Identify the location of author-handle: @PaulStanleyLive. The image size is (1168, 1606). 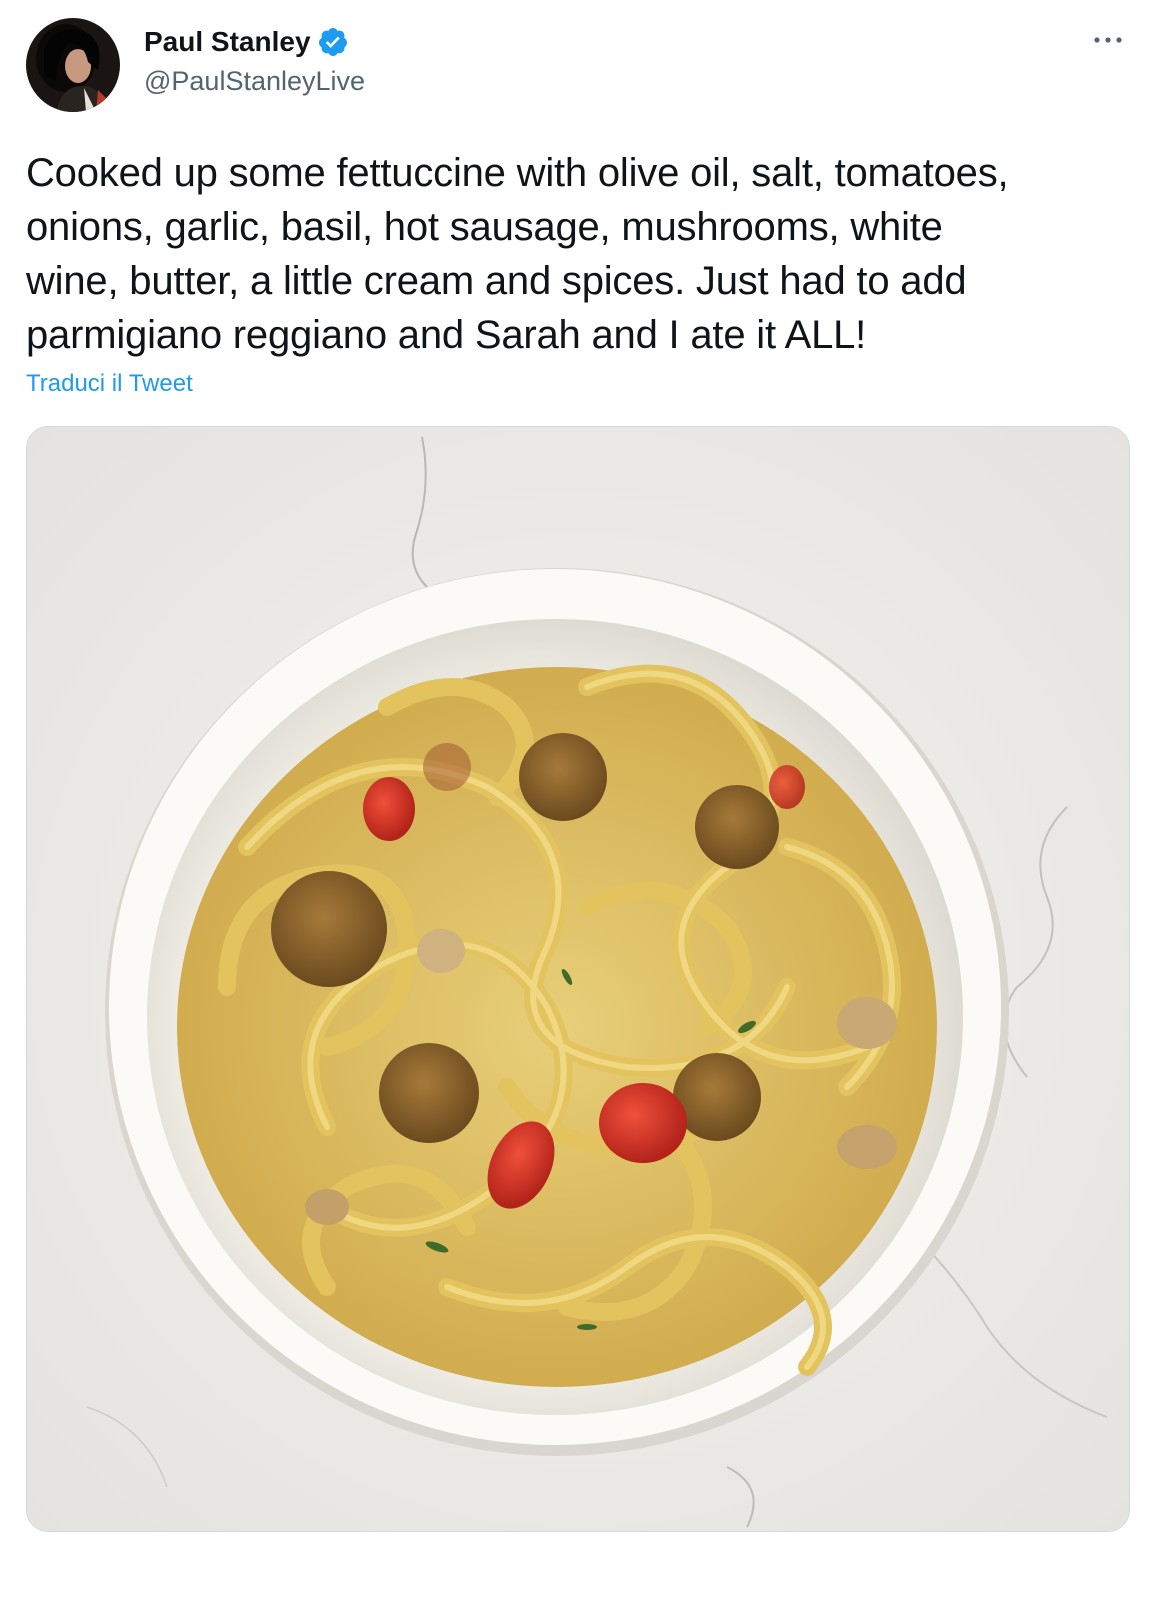
(254, 81).